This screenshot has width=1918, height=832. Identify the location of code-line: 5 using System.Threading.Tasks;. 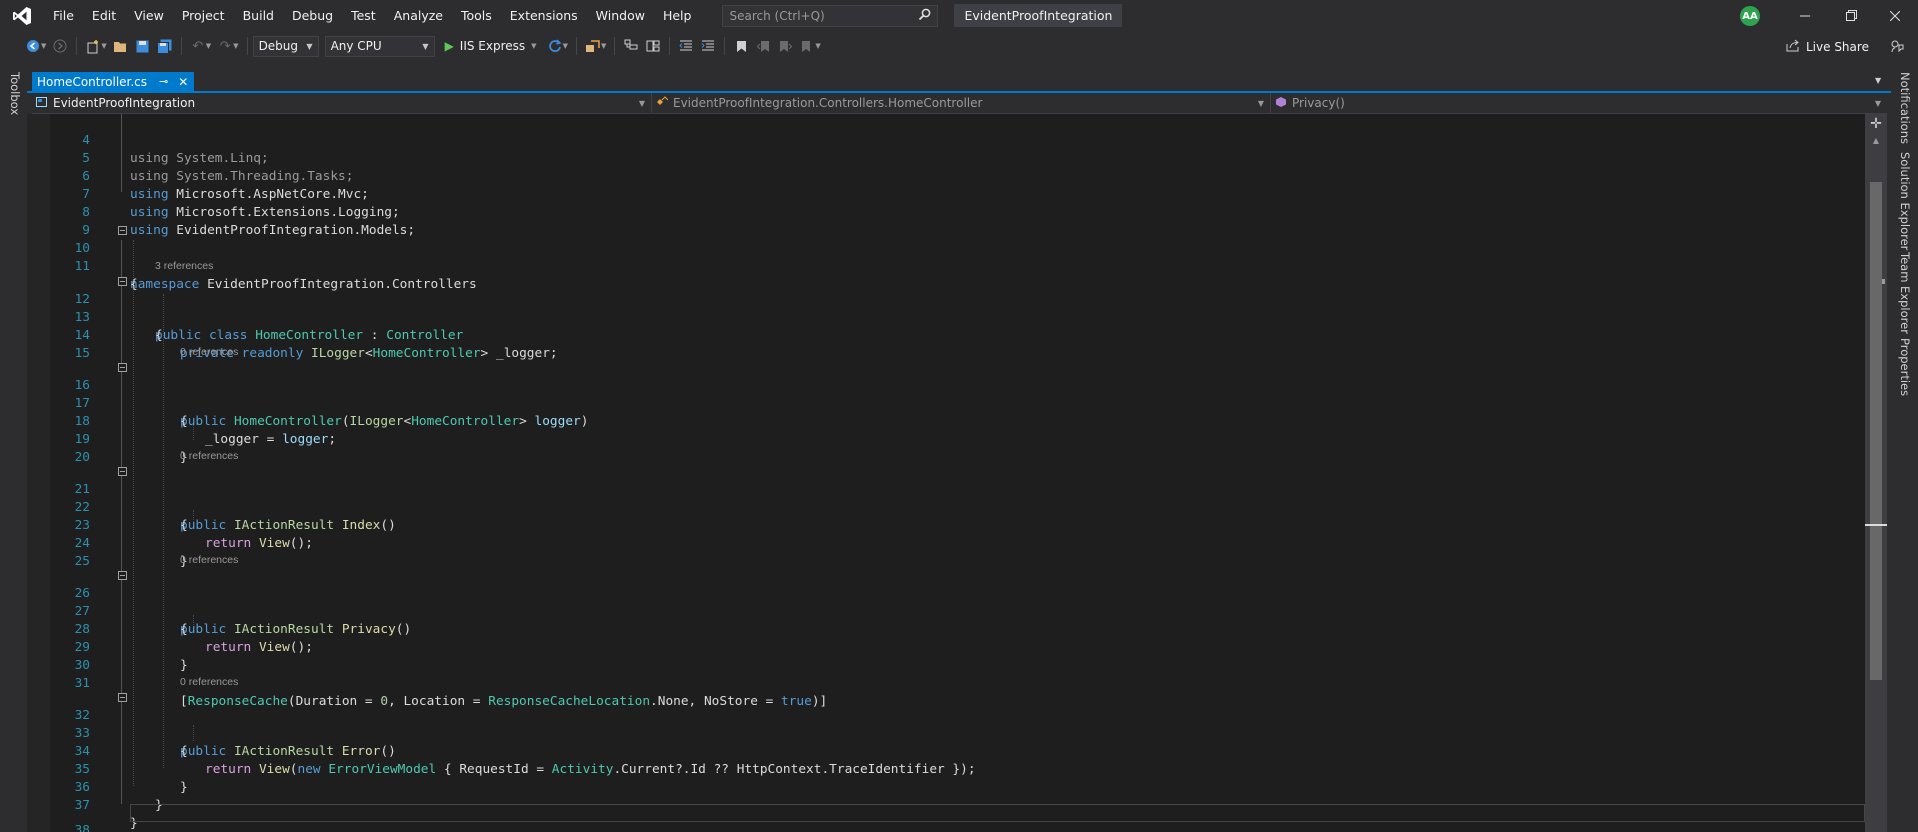
(957, 158).